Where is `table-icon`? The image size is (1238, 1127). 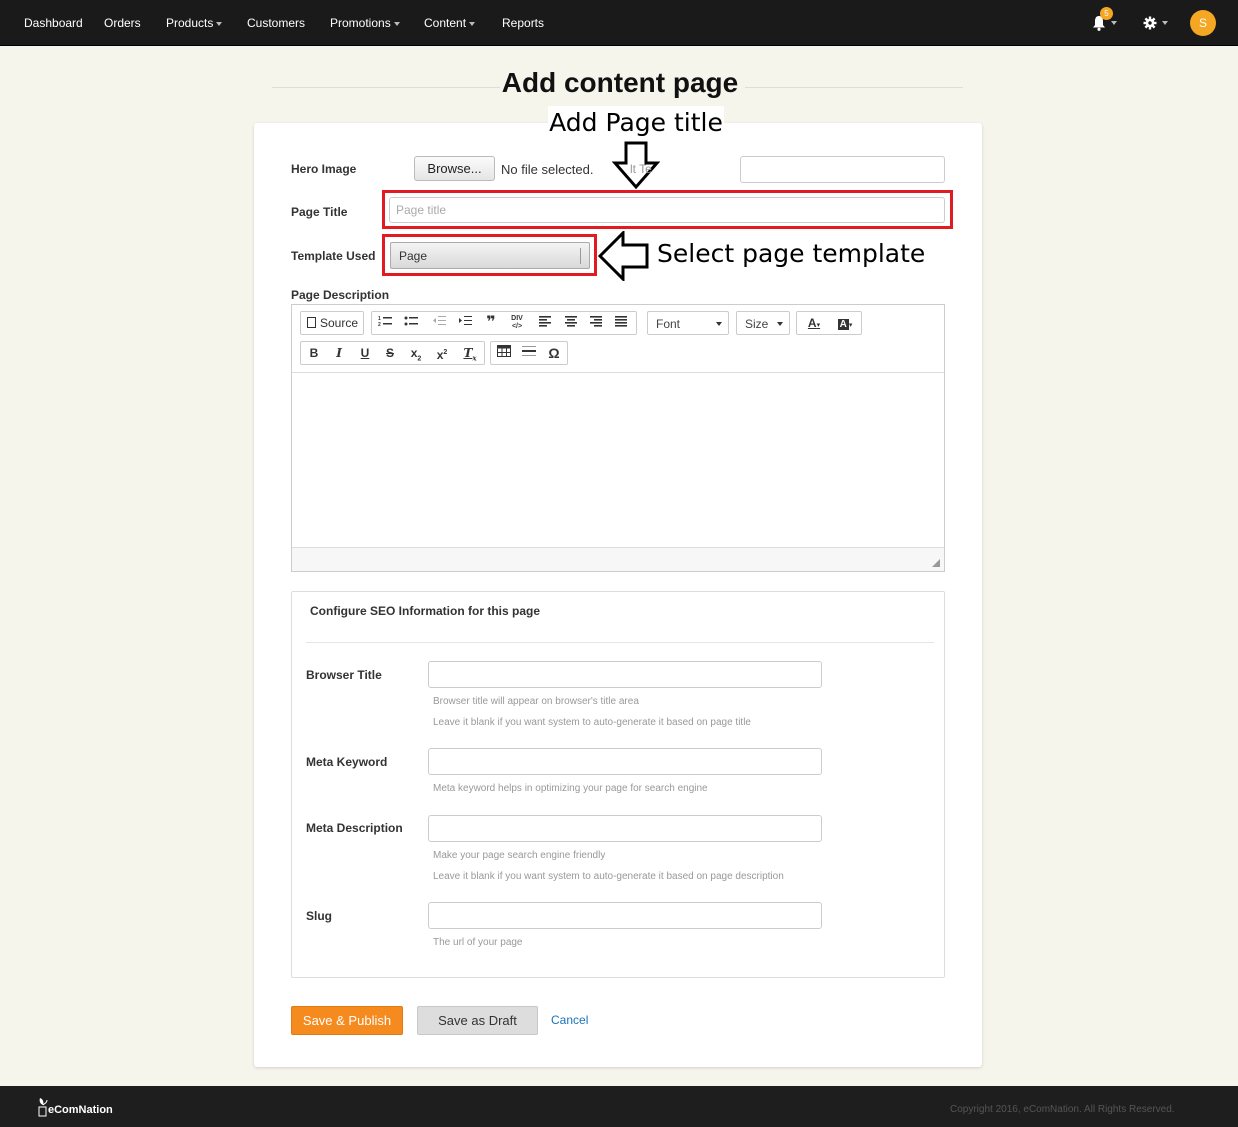
table-icon is located at coordinates (504, 353).